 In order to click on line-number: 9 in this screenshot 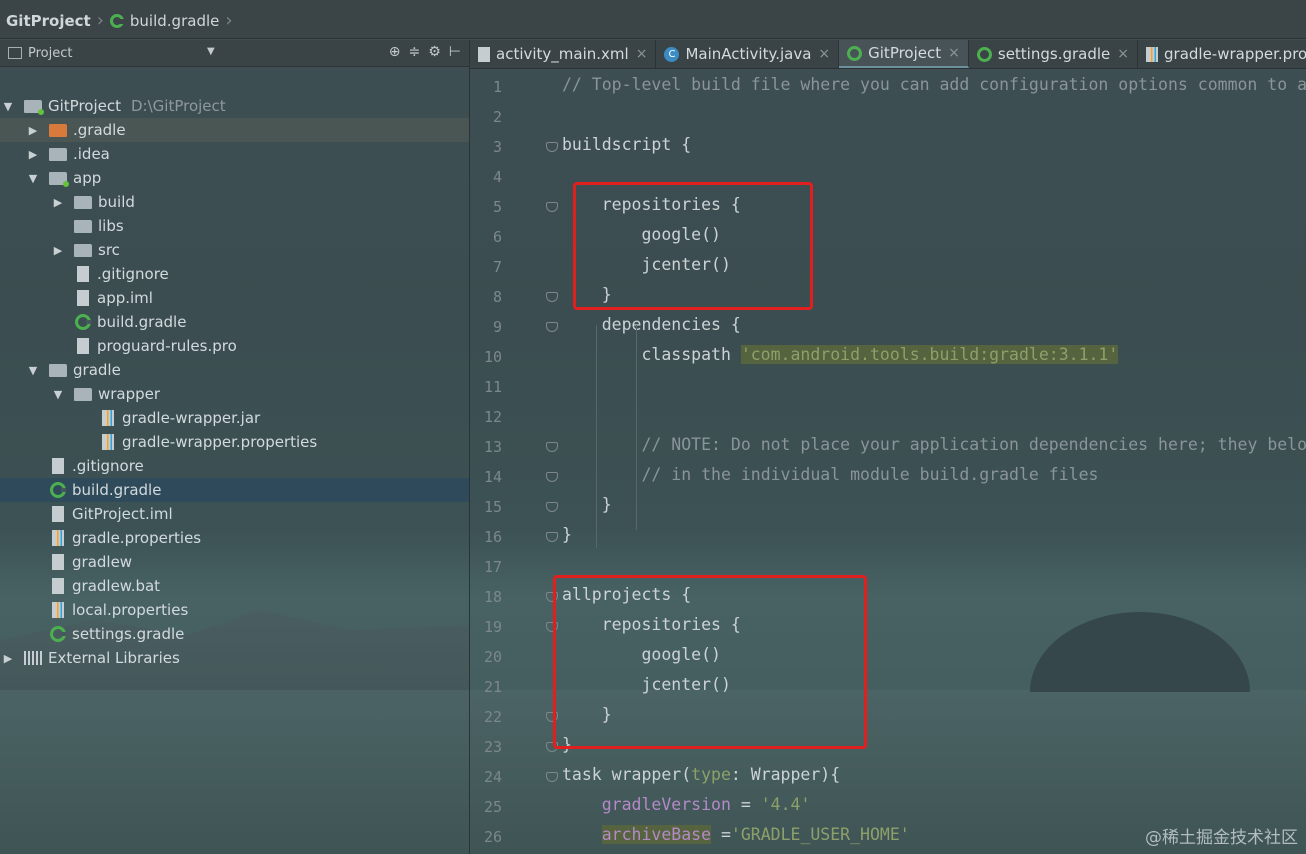, I will do `click(497, 327)`.